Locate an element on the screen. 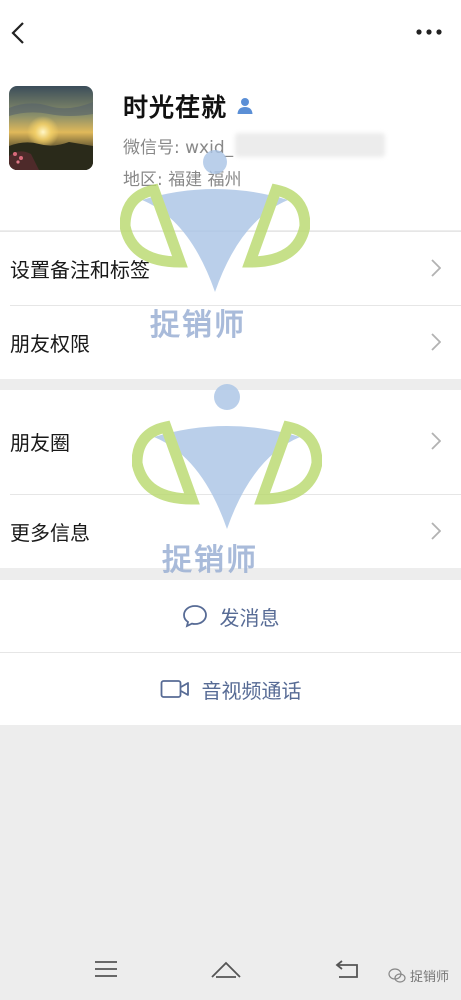  region-label: 地区: 福建 福州 is located at coordinates (182, 179).